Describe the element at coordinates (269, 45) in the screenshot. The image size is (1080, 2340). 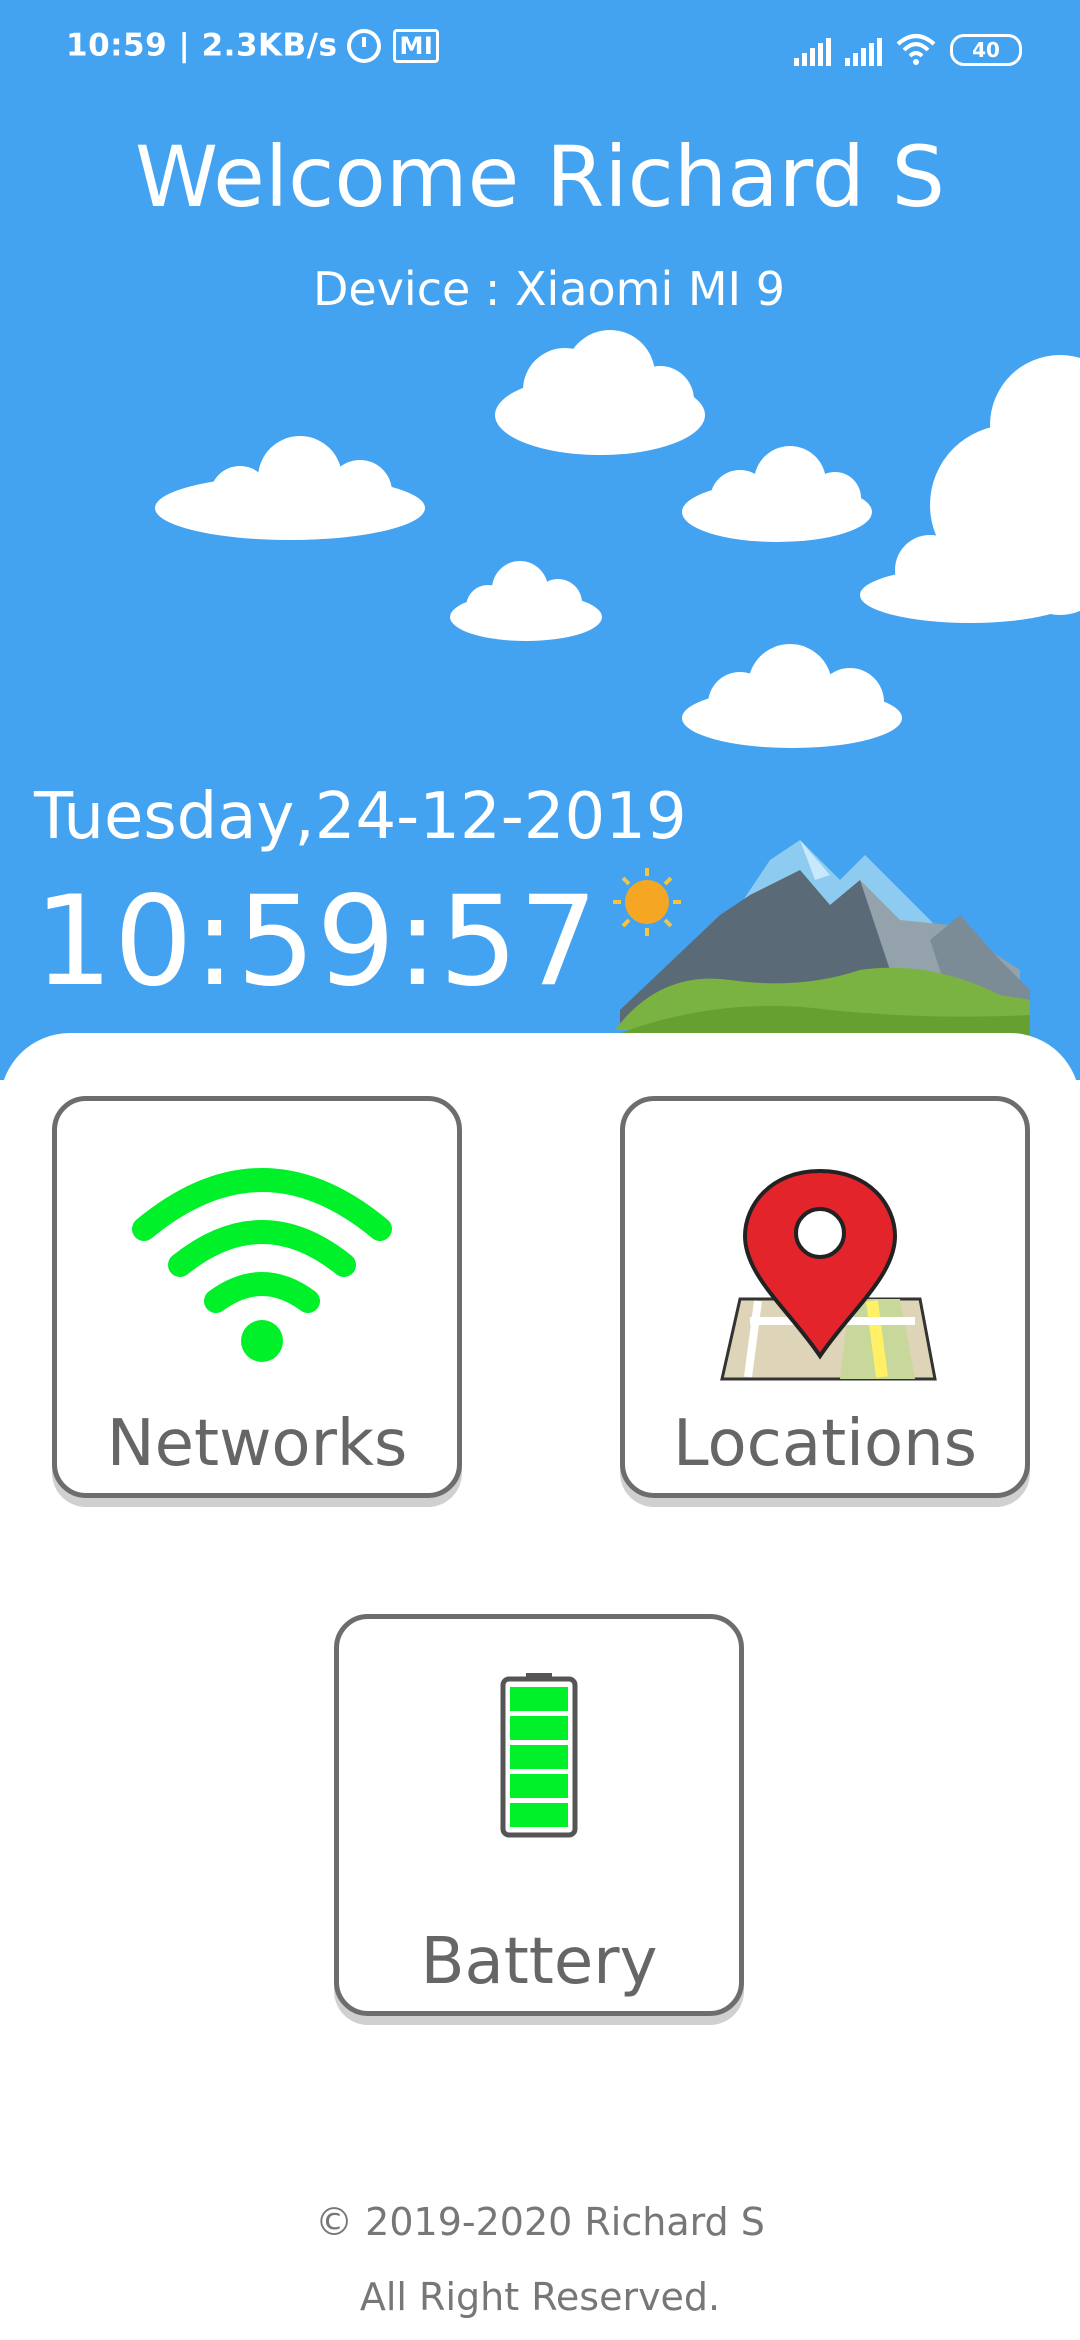
I see `network-speed: 2.3KB/s` at that location.